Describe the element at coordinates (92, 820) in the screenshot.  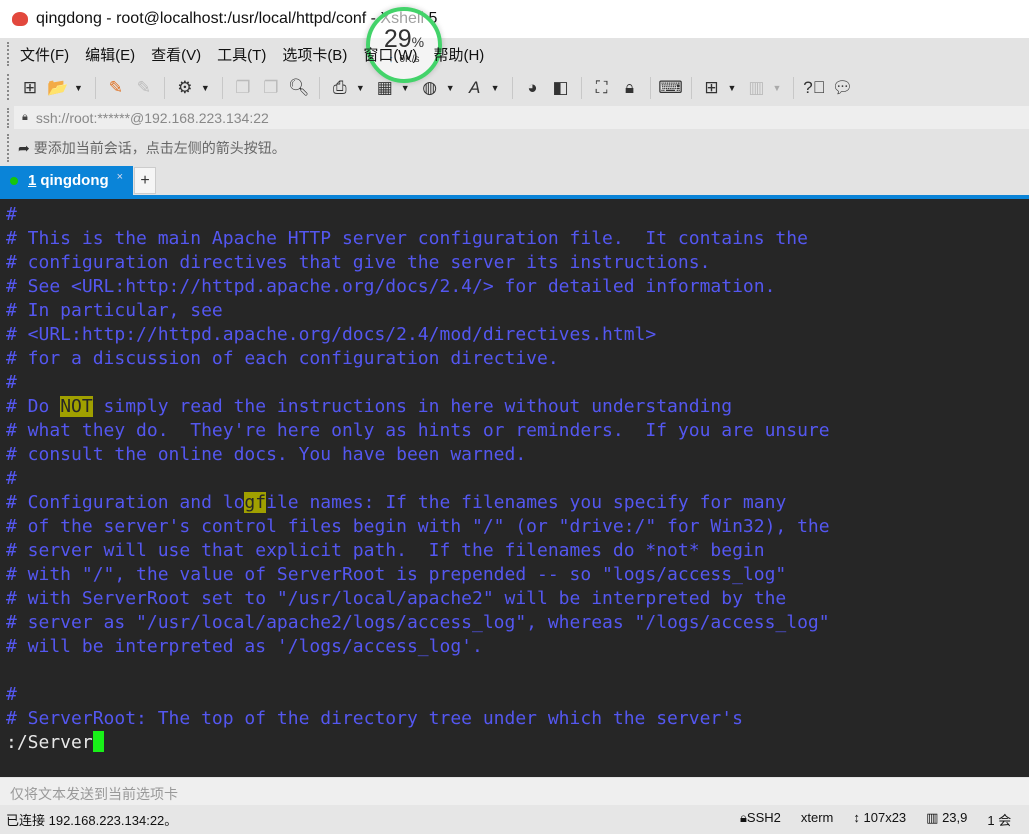
I see `connection-status: 已连接 192.168.223.134:22。` at that location.